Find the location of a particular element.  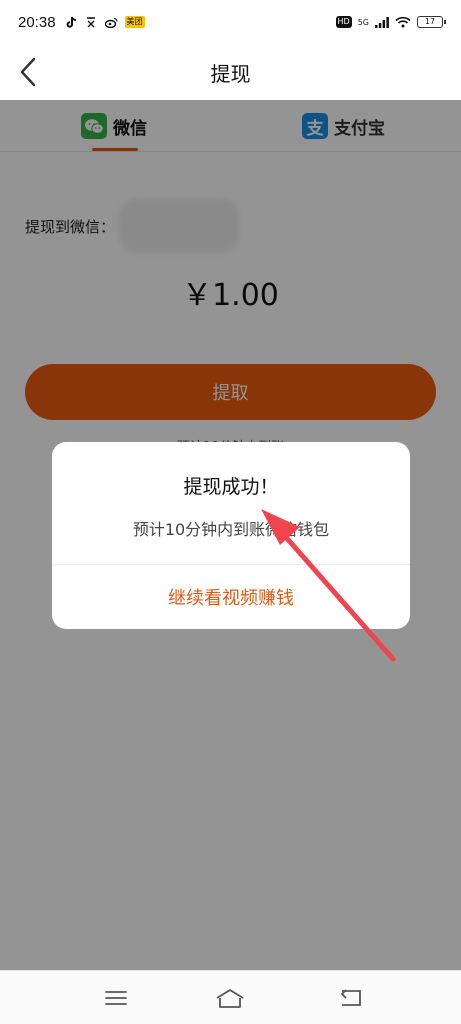

home-icon is located at coordinates (230, 998).